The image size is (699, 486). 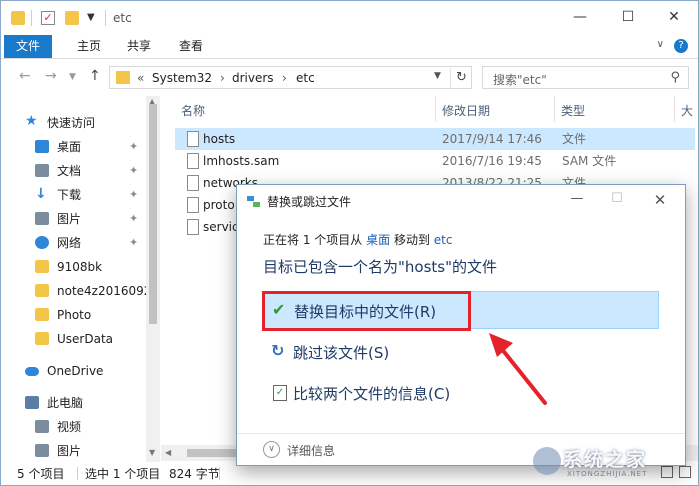 What do you see at coordinates (48, 18) in the screenshot?
I see `properties-icon: ✓` at bounding box center [48, 18].